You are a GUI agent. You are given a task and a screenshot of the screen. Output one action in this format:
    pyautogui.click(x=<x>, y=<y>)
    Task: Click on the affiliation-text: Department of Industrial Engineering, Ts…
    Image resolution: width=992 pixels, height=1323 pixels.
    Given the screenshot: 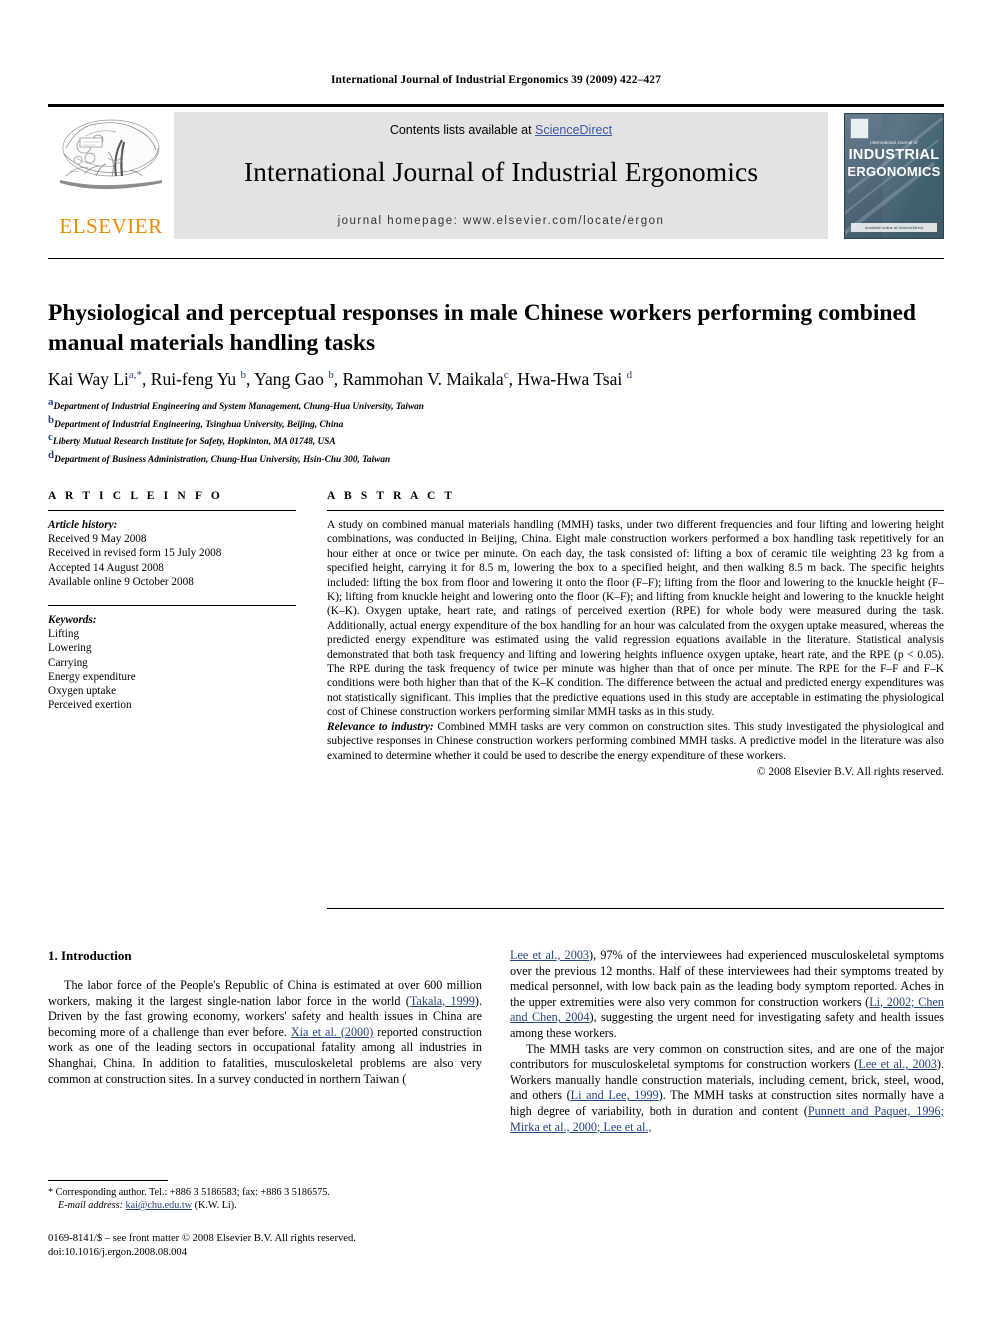 What is the action you would take?
    pyautogui.click(x=199, y=424)
    